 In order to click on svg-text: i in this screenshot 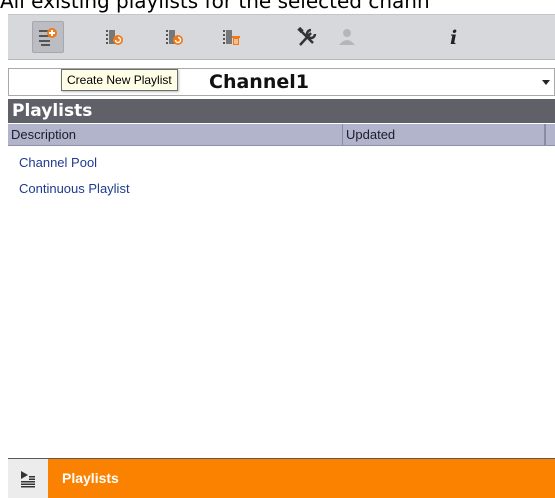, I will do `click(453, 37)`.